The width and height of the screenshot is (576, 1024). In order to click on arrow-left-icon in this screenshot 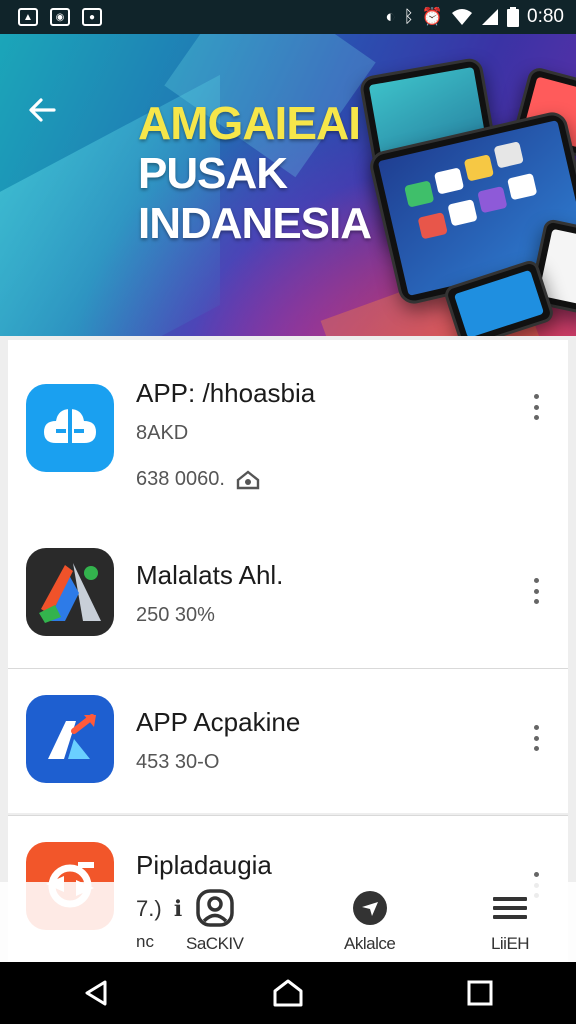, I will do `click(42, 110)`.